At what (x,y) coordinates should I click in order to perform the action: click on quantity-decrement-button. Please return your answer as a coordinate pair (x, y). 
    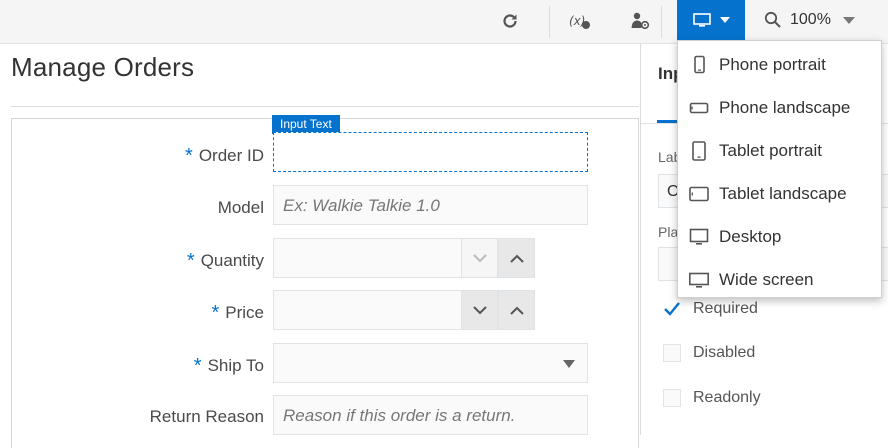
    Looking at the image, I should click on (479, 258).